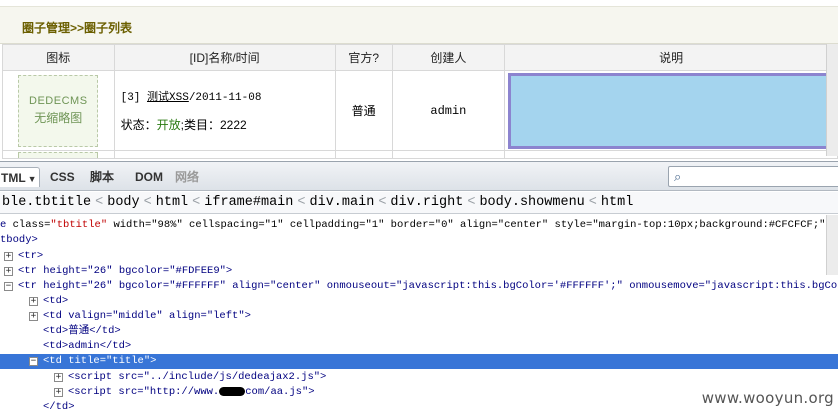  Describe the element at coordinates (531, 202) in the screenshot. I see `crumb-item: body.showmenu` at that location.